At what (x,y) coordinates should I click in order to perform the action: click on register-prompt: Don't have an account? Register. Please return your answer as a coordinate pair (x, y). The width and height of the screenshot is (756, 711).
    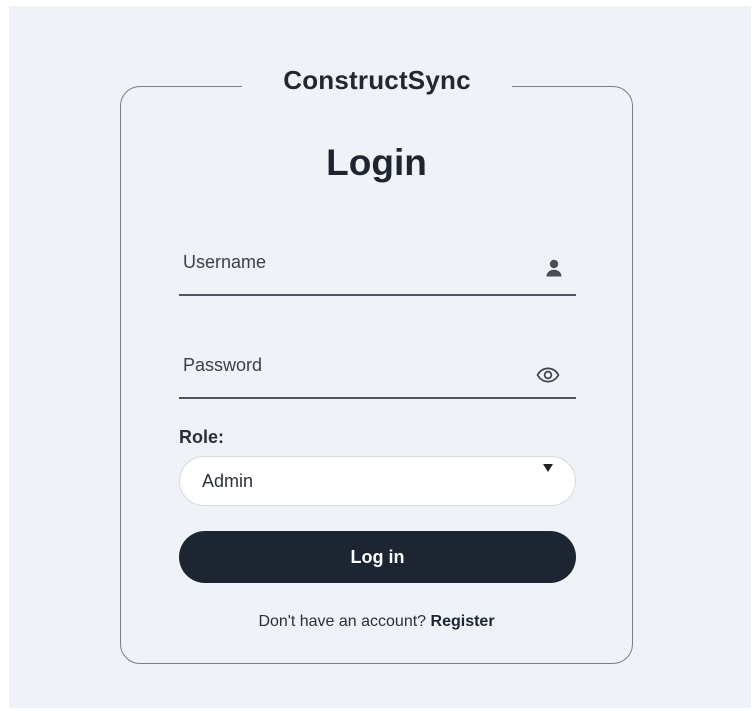
    Looking at the image, I should click on (376, 622).